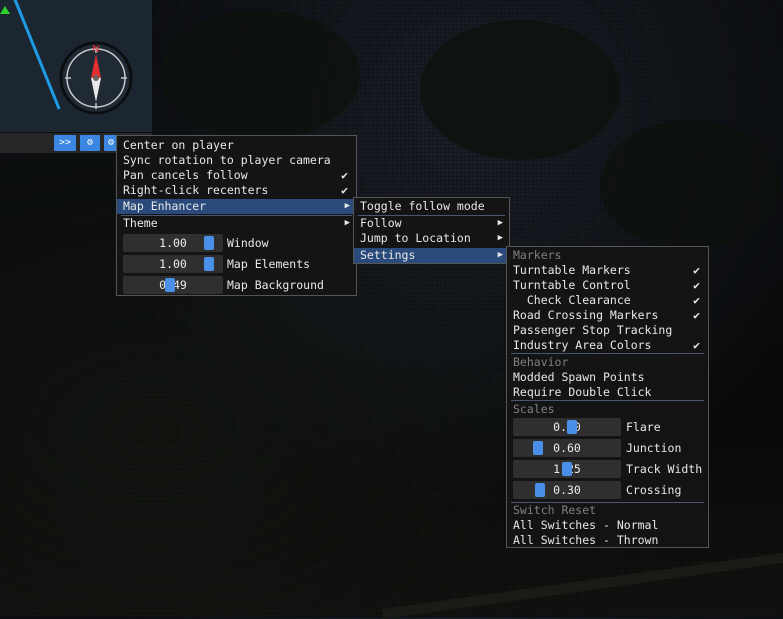  I want to click on track-width-slider: 1.25, so click(567, 469).